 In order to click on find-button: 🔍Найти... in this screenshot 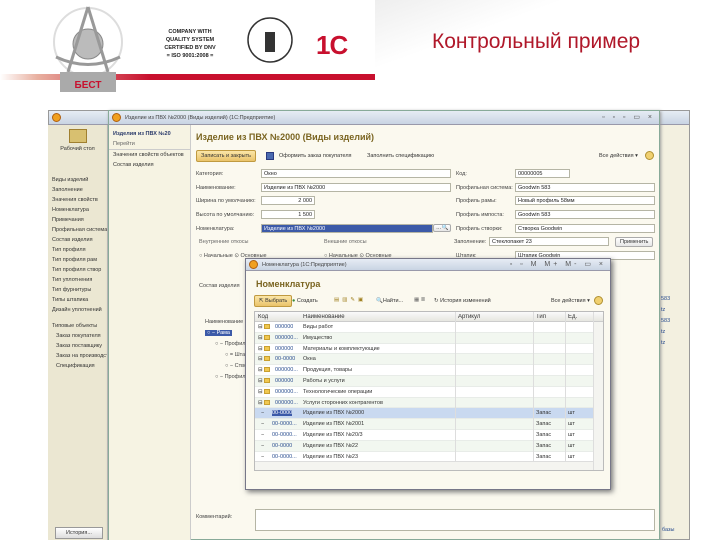, I will do `click(389, 301)`.